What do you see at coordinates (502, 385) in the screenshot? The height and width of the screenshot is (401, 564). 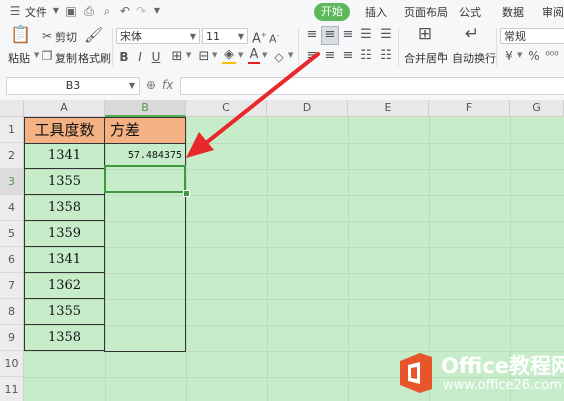 I see `watermark-url: www.office26.com` at bounding box center [502, 385].